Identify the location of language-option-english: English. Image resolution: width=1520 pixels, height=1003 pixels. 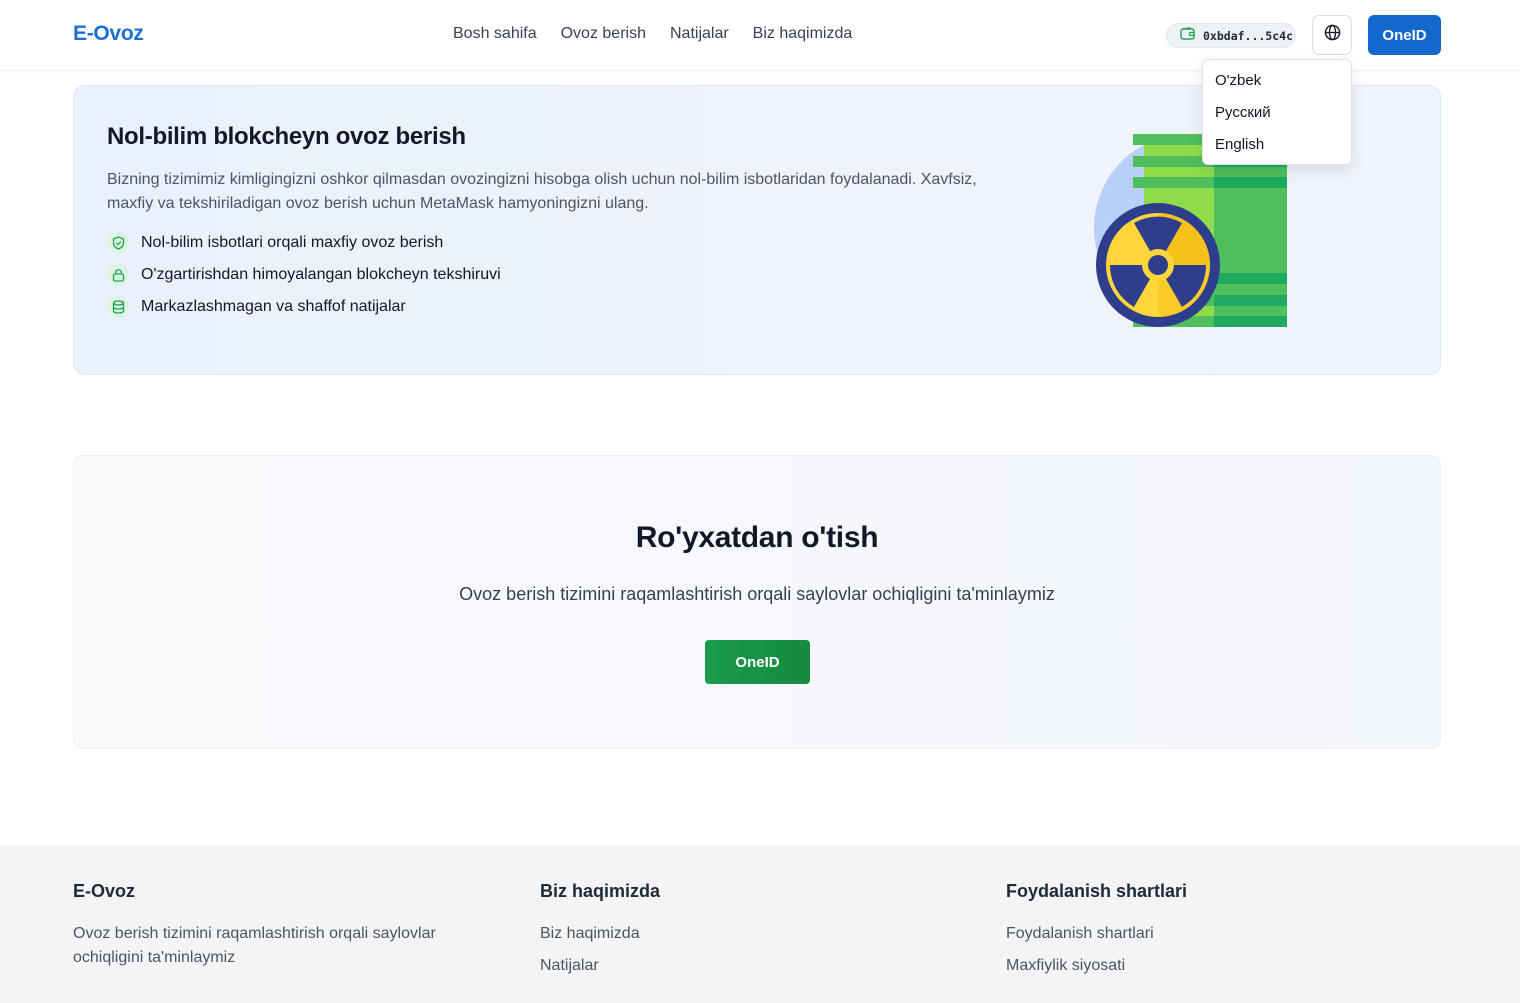
(1277, 150).